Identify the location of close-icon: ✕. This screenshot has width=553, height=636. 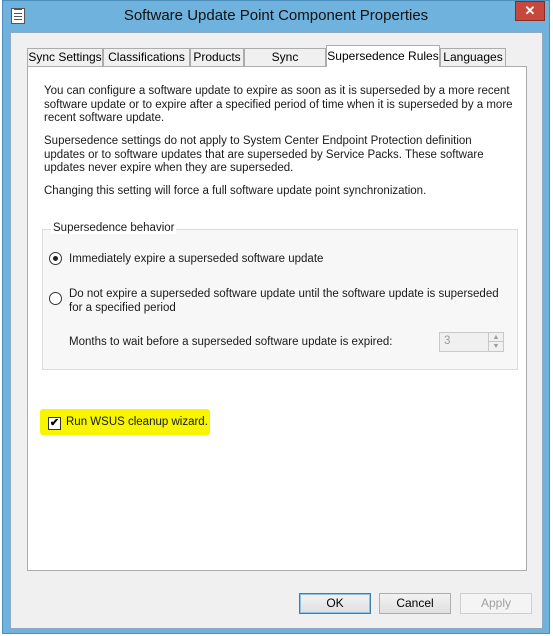
(530, 10).